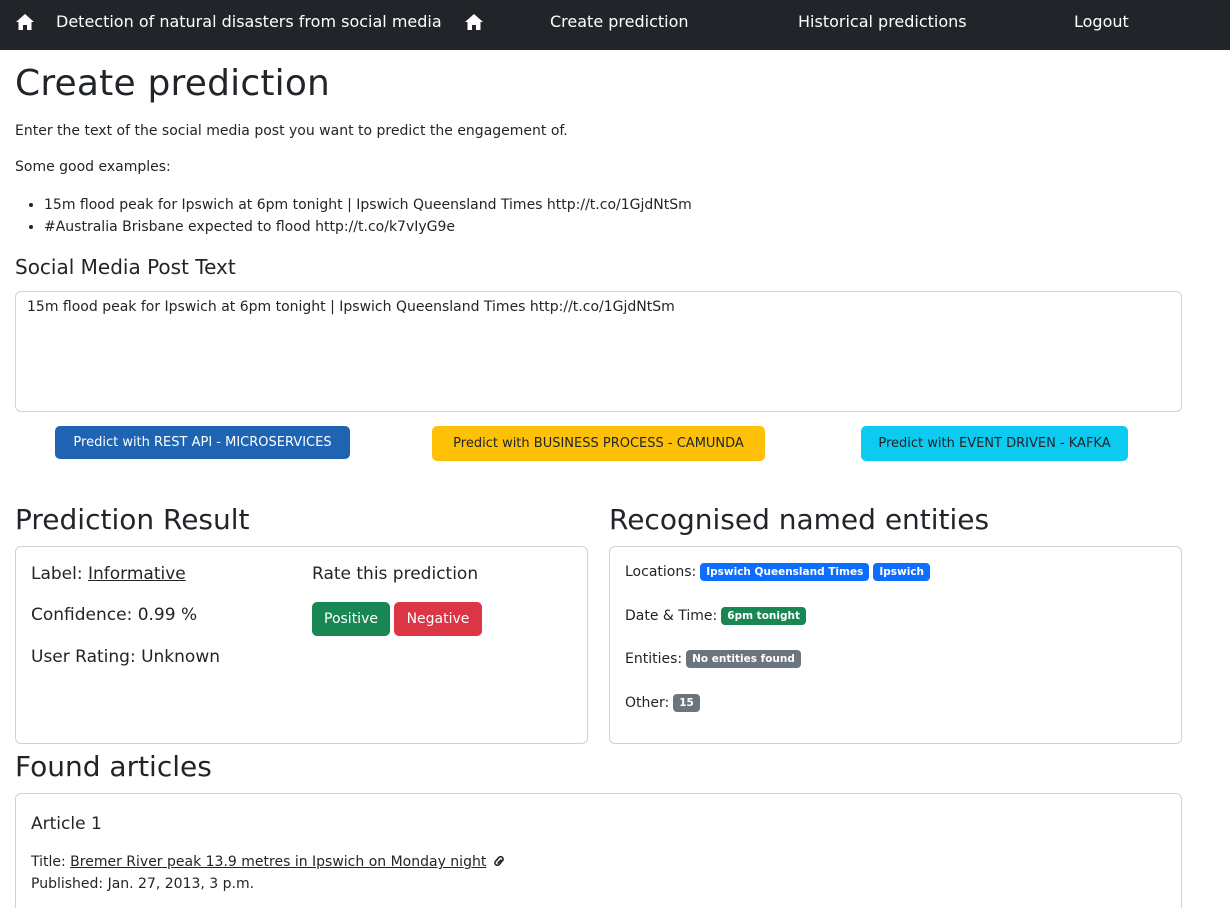 This screenshot has height=908, width=1230. Describe the element at coordinates (743, 659) in the screenshot. I see `entities-badge: No entities found` at that location.